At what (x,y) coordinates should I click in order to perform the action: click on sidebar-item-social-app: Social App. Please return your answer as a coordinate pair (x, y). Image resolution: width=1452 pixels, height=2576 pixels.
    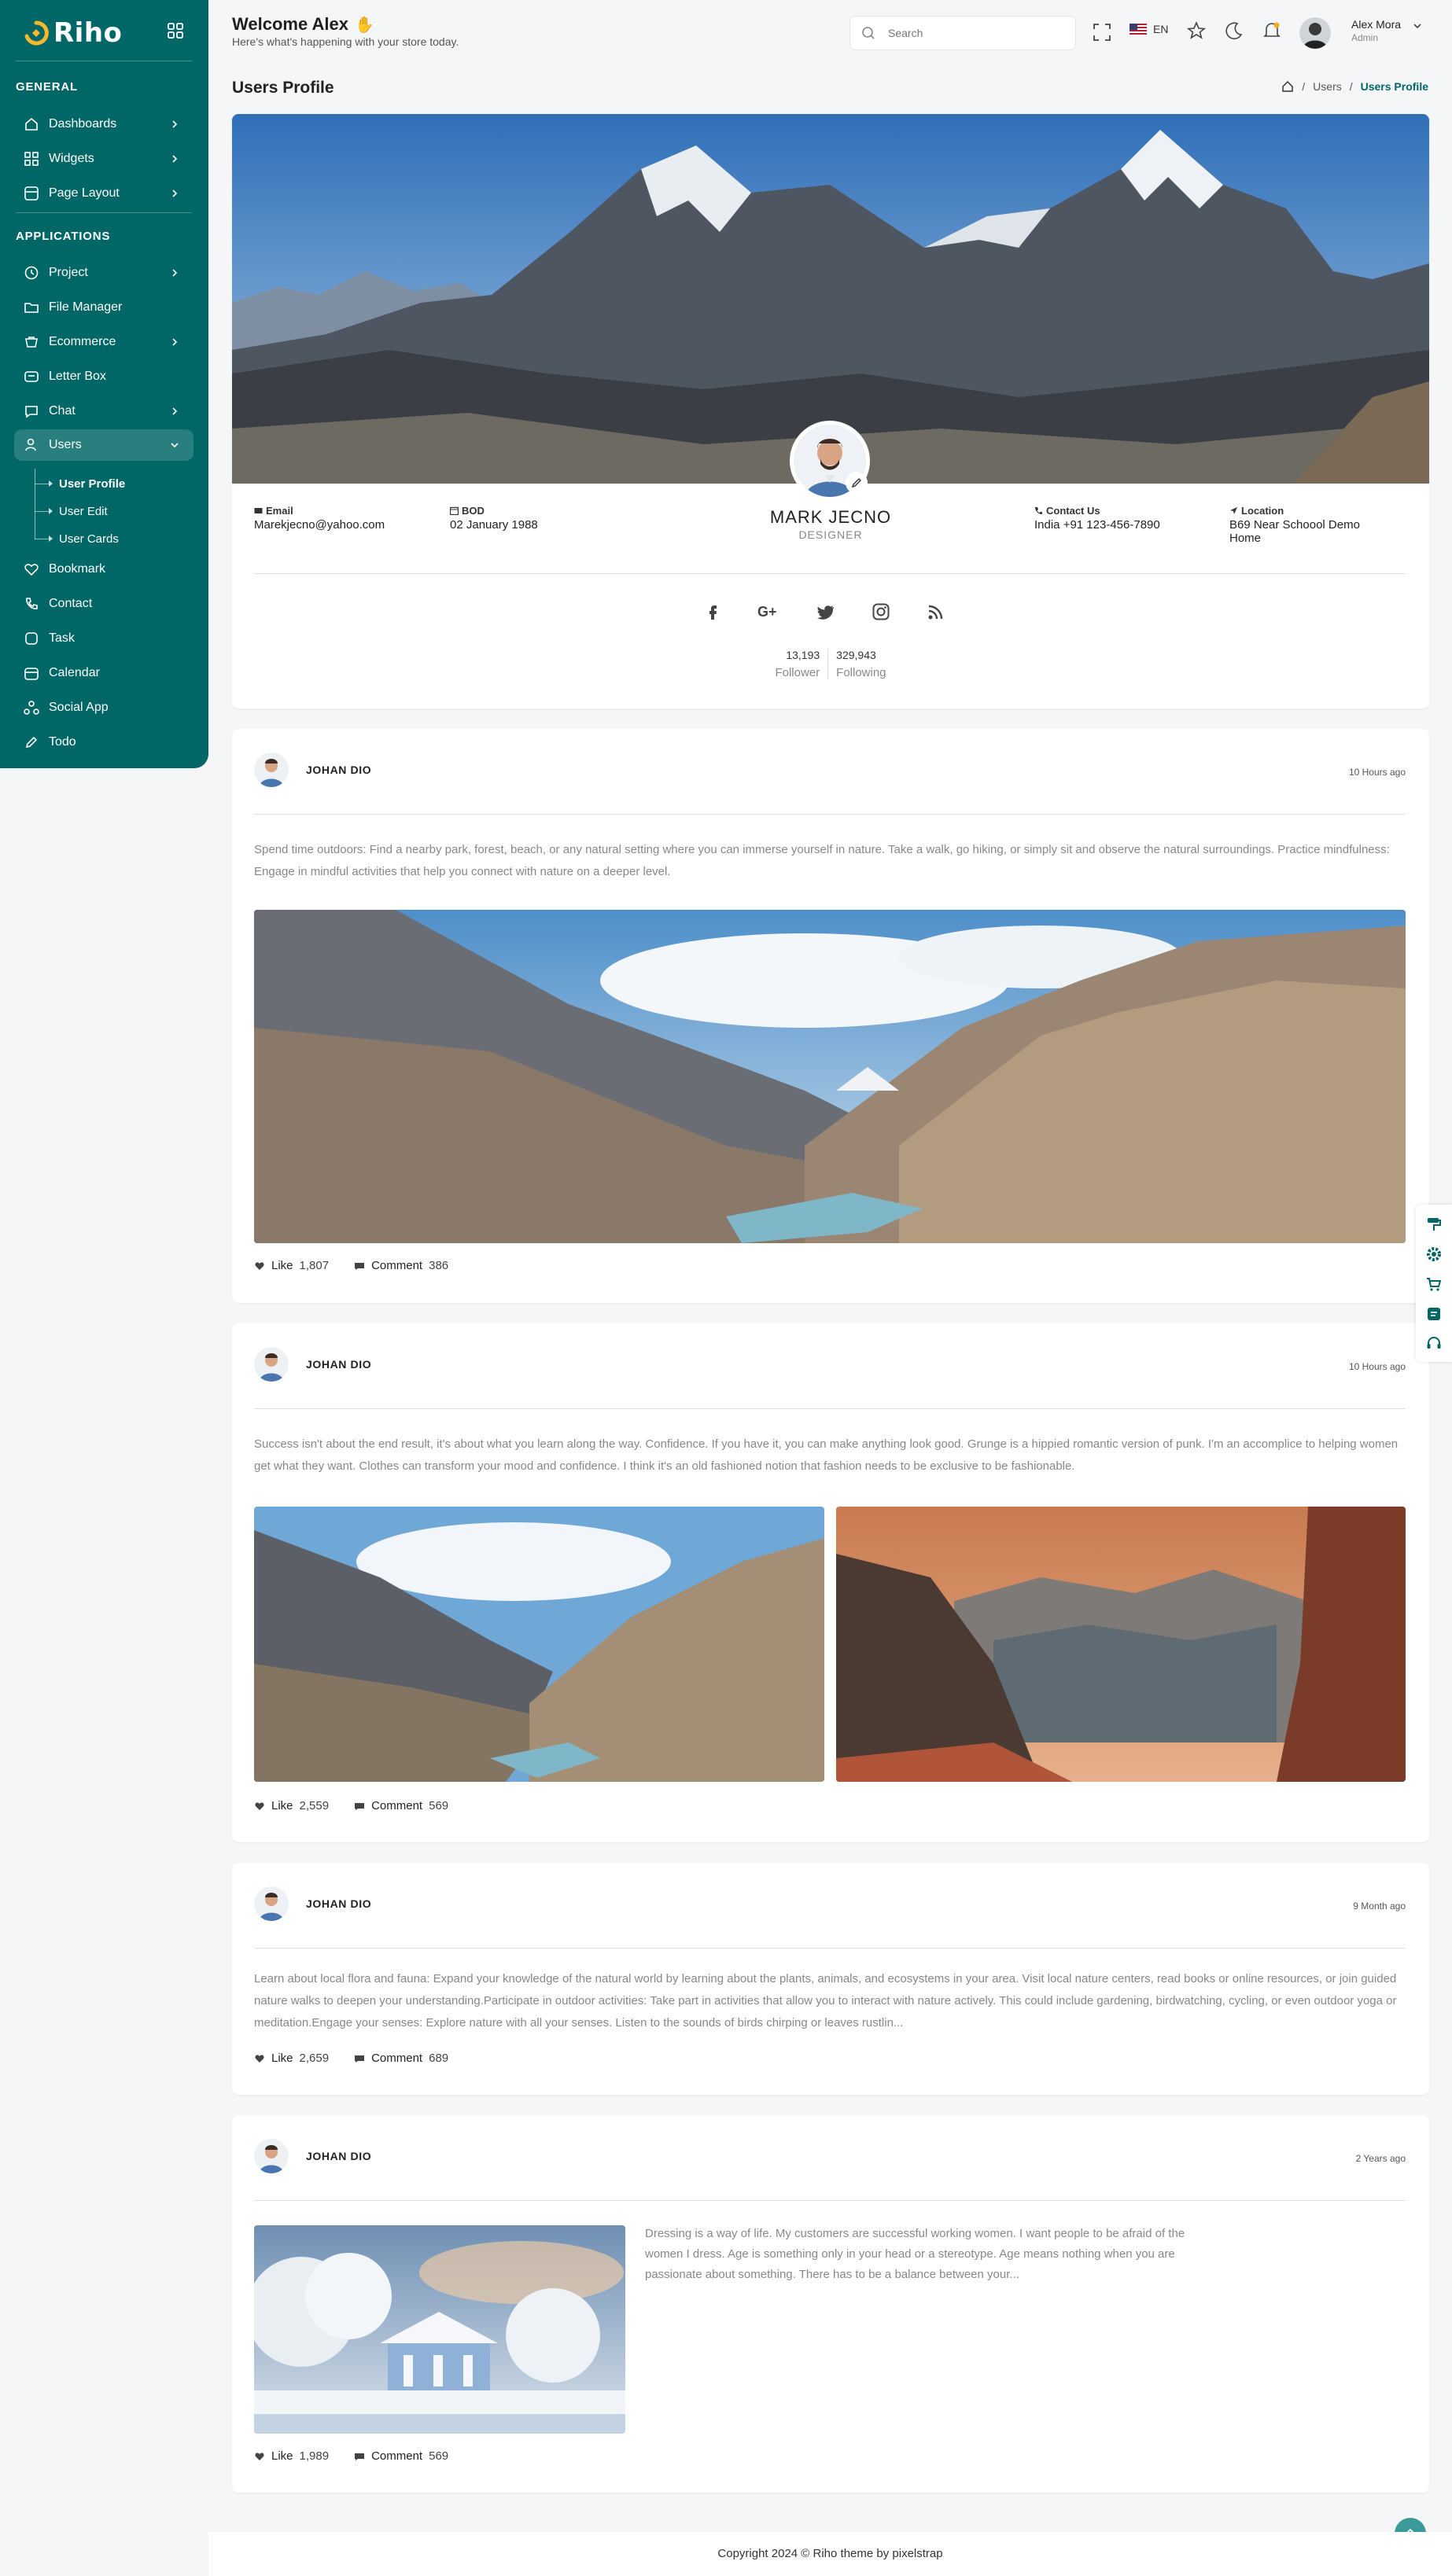
    Looking at the image, I should click on (103, 707).